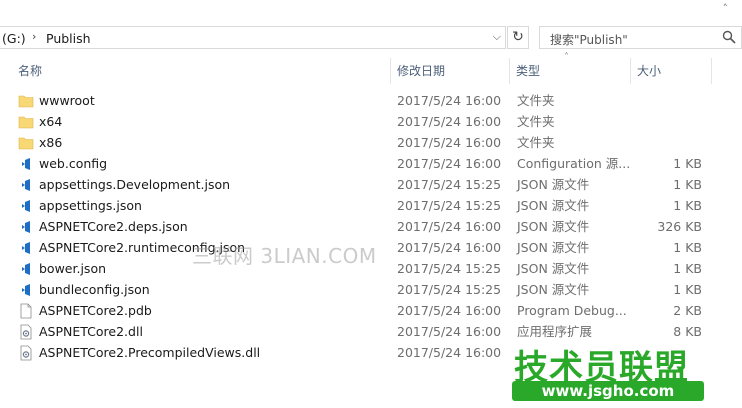 Image resolution: width=742 pixels, height=408 pixels. Describe the element at coordinates (570, 71) in the screenshot. I see `column-header-type: 类型` at that location.